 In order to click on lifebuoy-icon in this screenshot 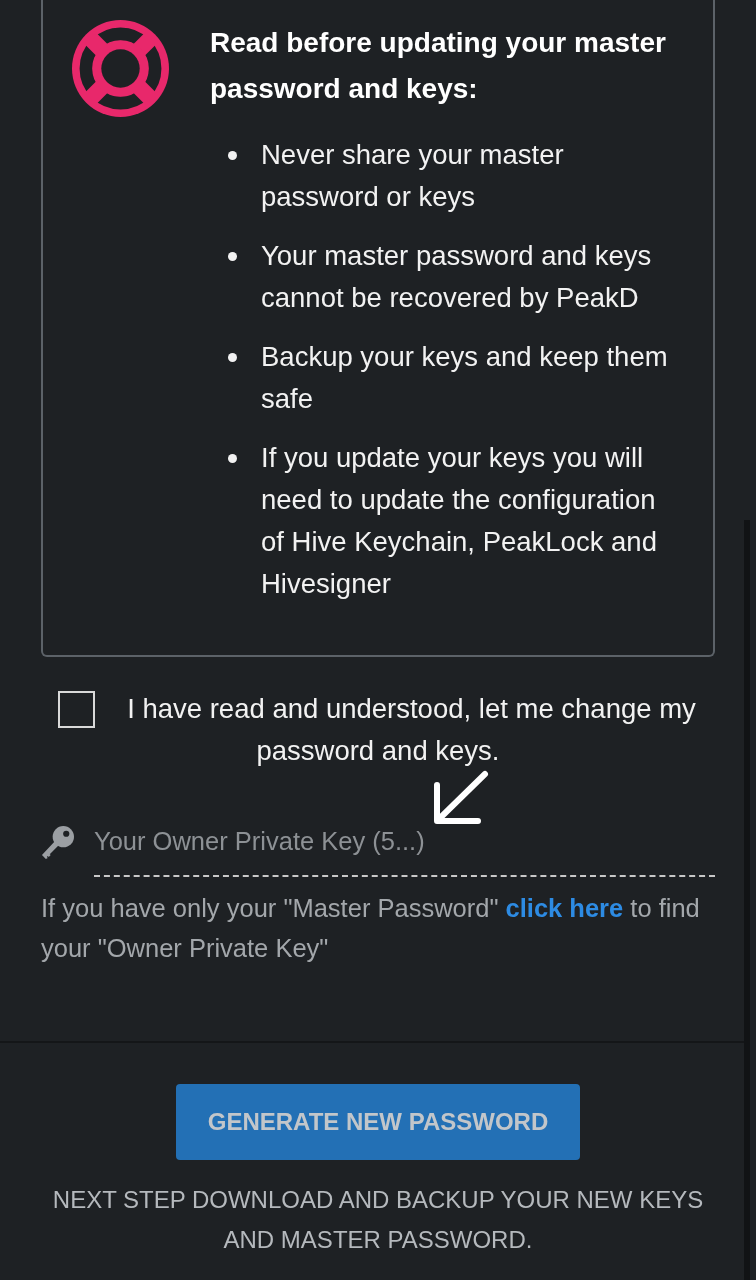, I will do `click(120, 68)`.